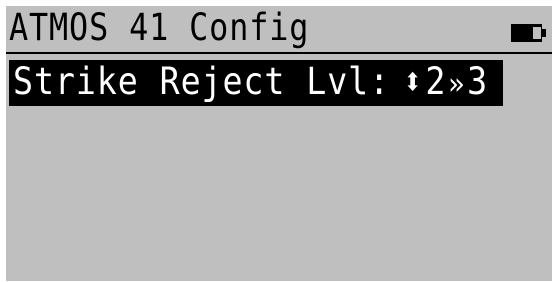 The height and width of the screenshot is (282, 555). What do you see at coordinates (413, 81) in the screenshot?
I see `up-down-arrows-icon: ⬍` at bounding box center [413, 81].